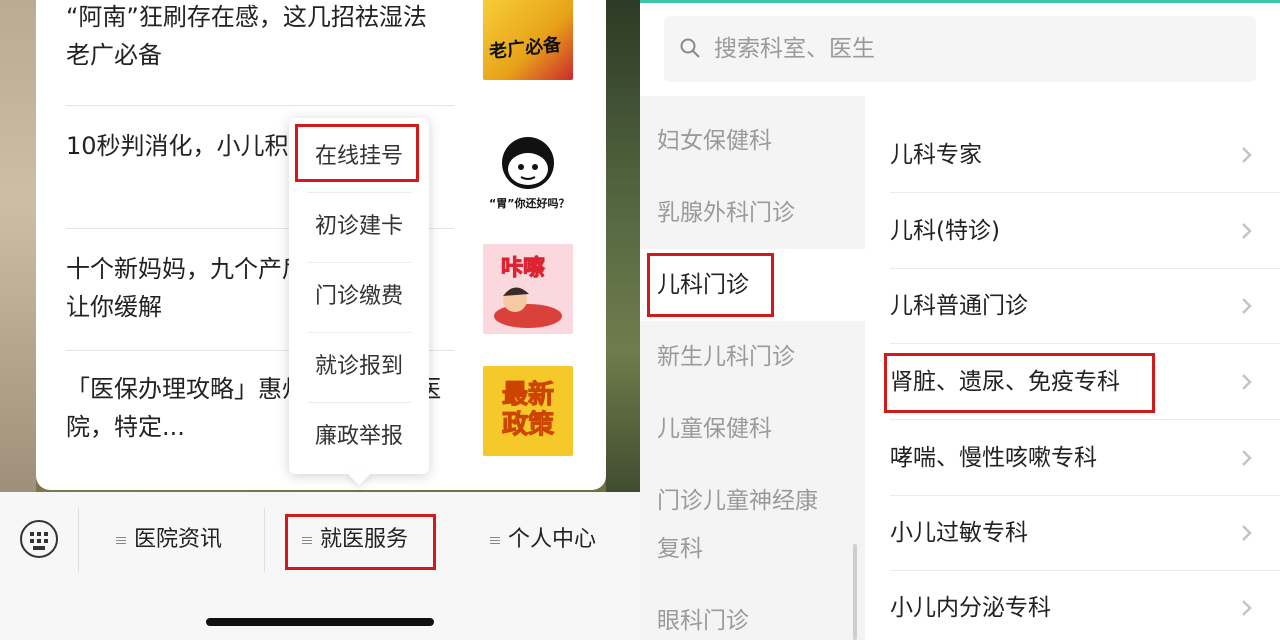  I want to click on sleeping-mother-icon, so click(528, 307).